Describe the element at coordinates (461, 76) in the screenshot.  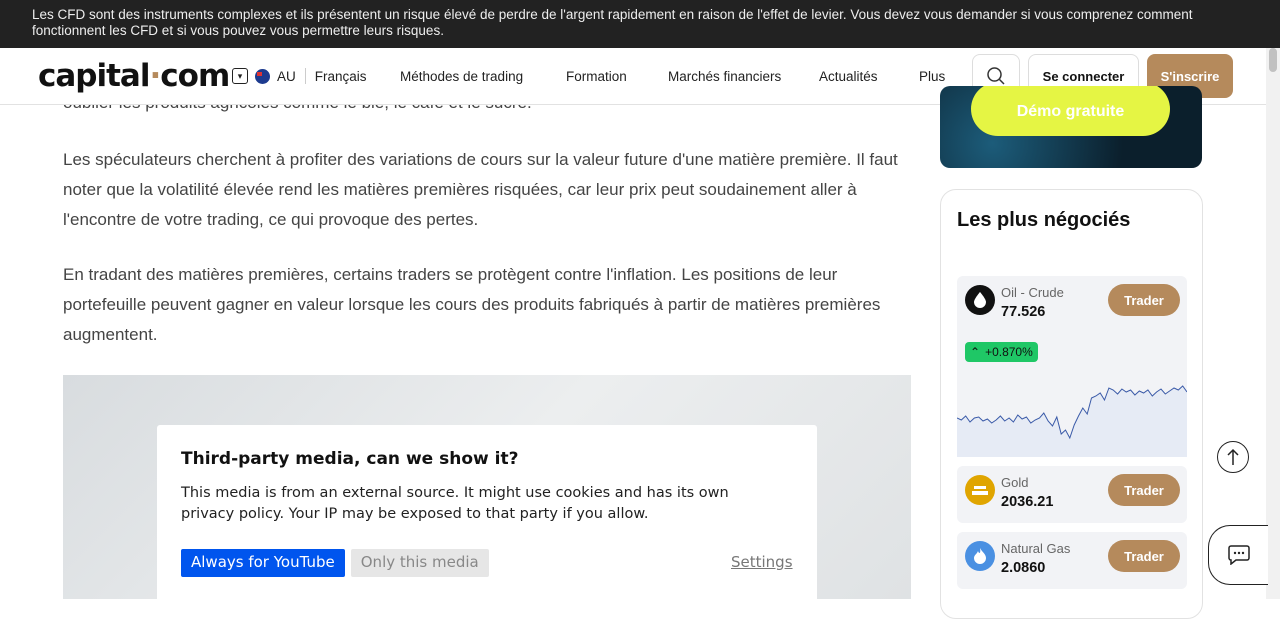
I see `nav-trading-methods: Méthodes de trading` at that location.